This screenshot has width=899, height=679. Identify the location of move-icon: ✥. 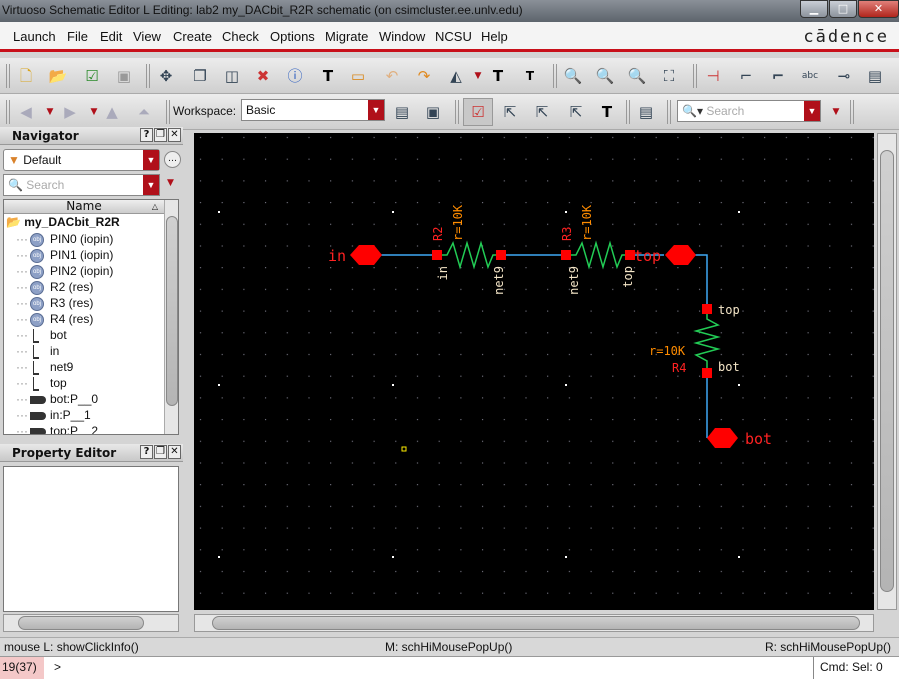
(166, 76).